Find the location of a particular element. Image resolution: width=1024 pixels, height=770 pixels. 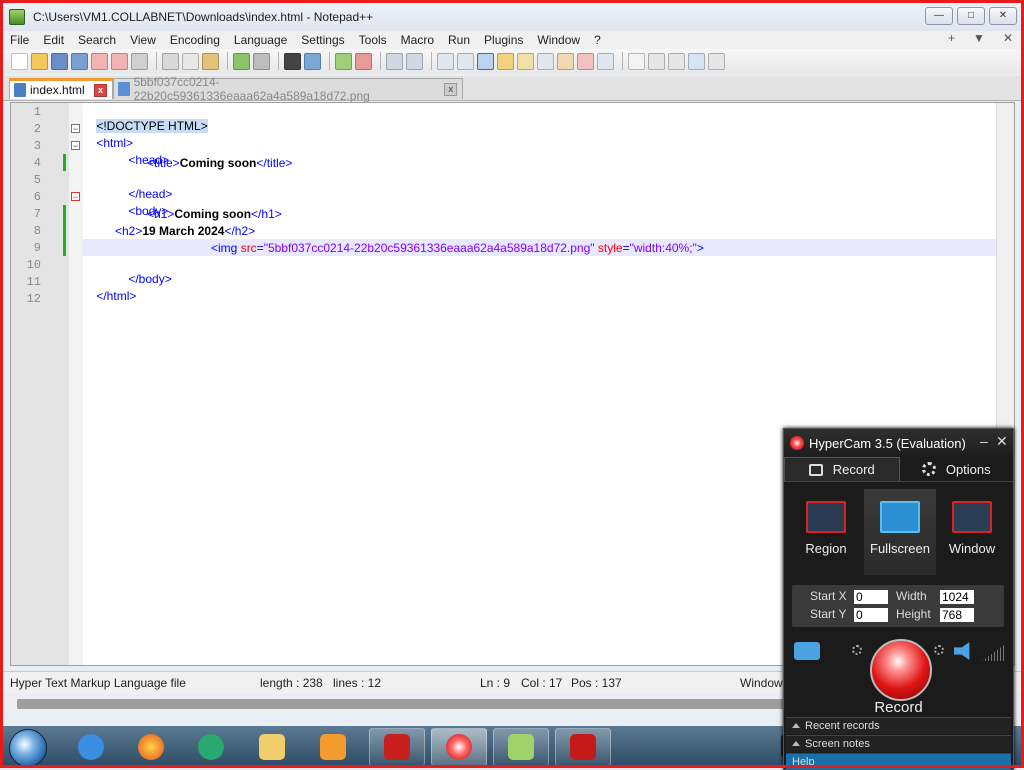

text-token: Coming soon is located at coordinates (218, 163).